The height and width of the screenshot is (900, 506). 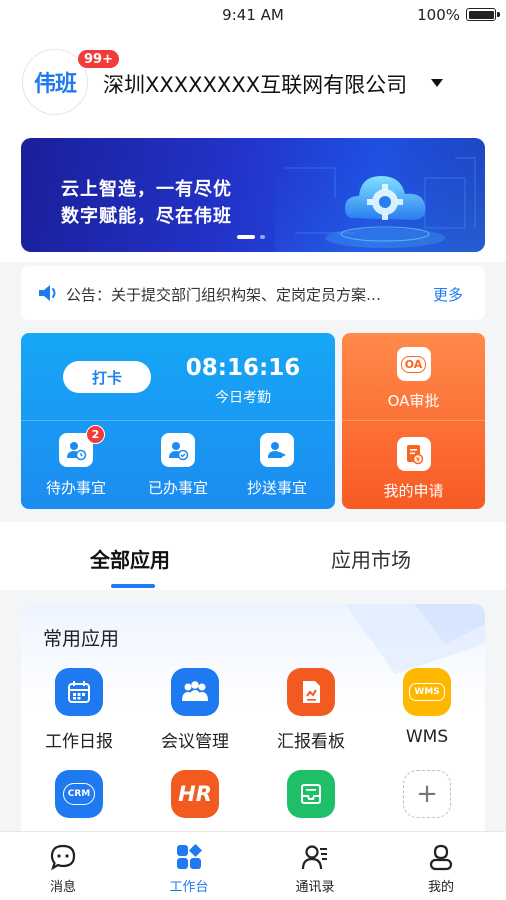 I want to click on contacts-icon, so click(x=315, y=857).